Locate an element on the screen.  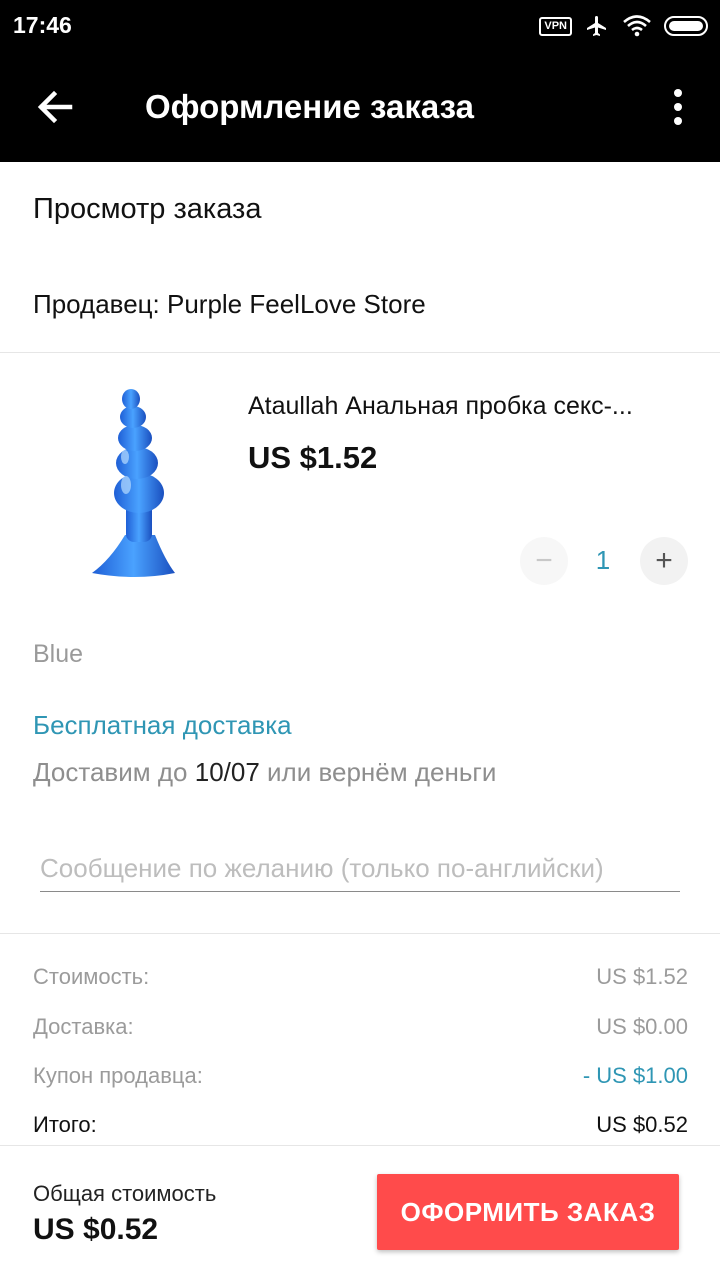
total-cost-label: Общая стоимость is located at coordinates (125, 1193).